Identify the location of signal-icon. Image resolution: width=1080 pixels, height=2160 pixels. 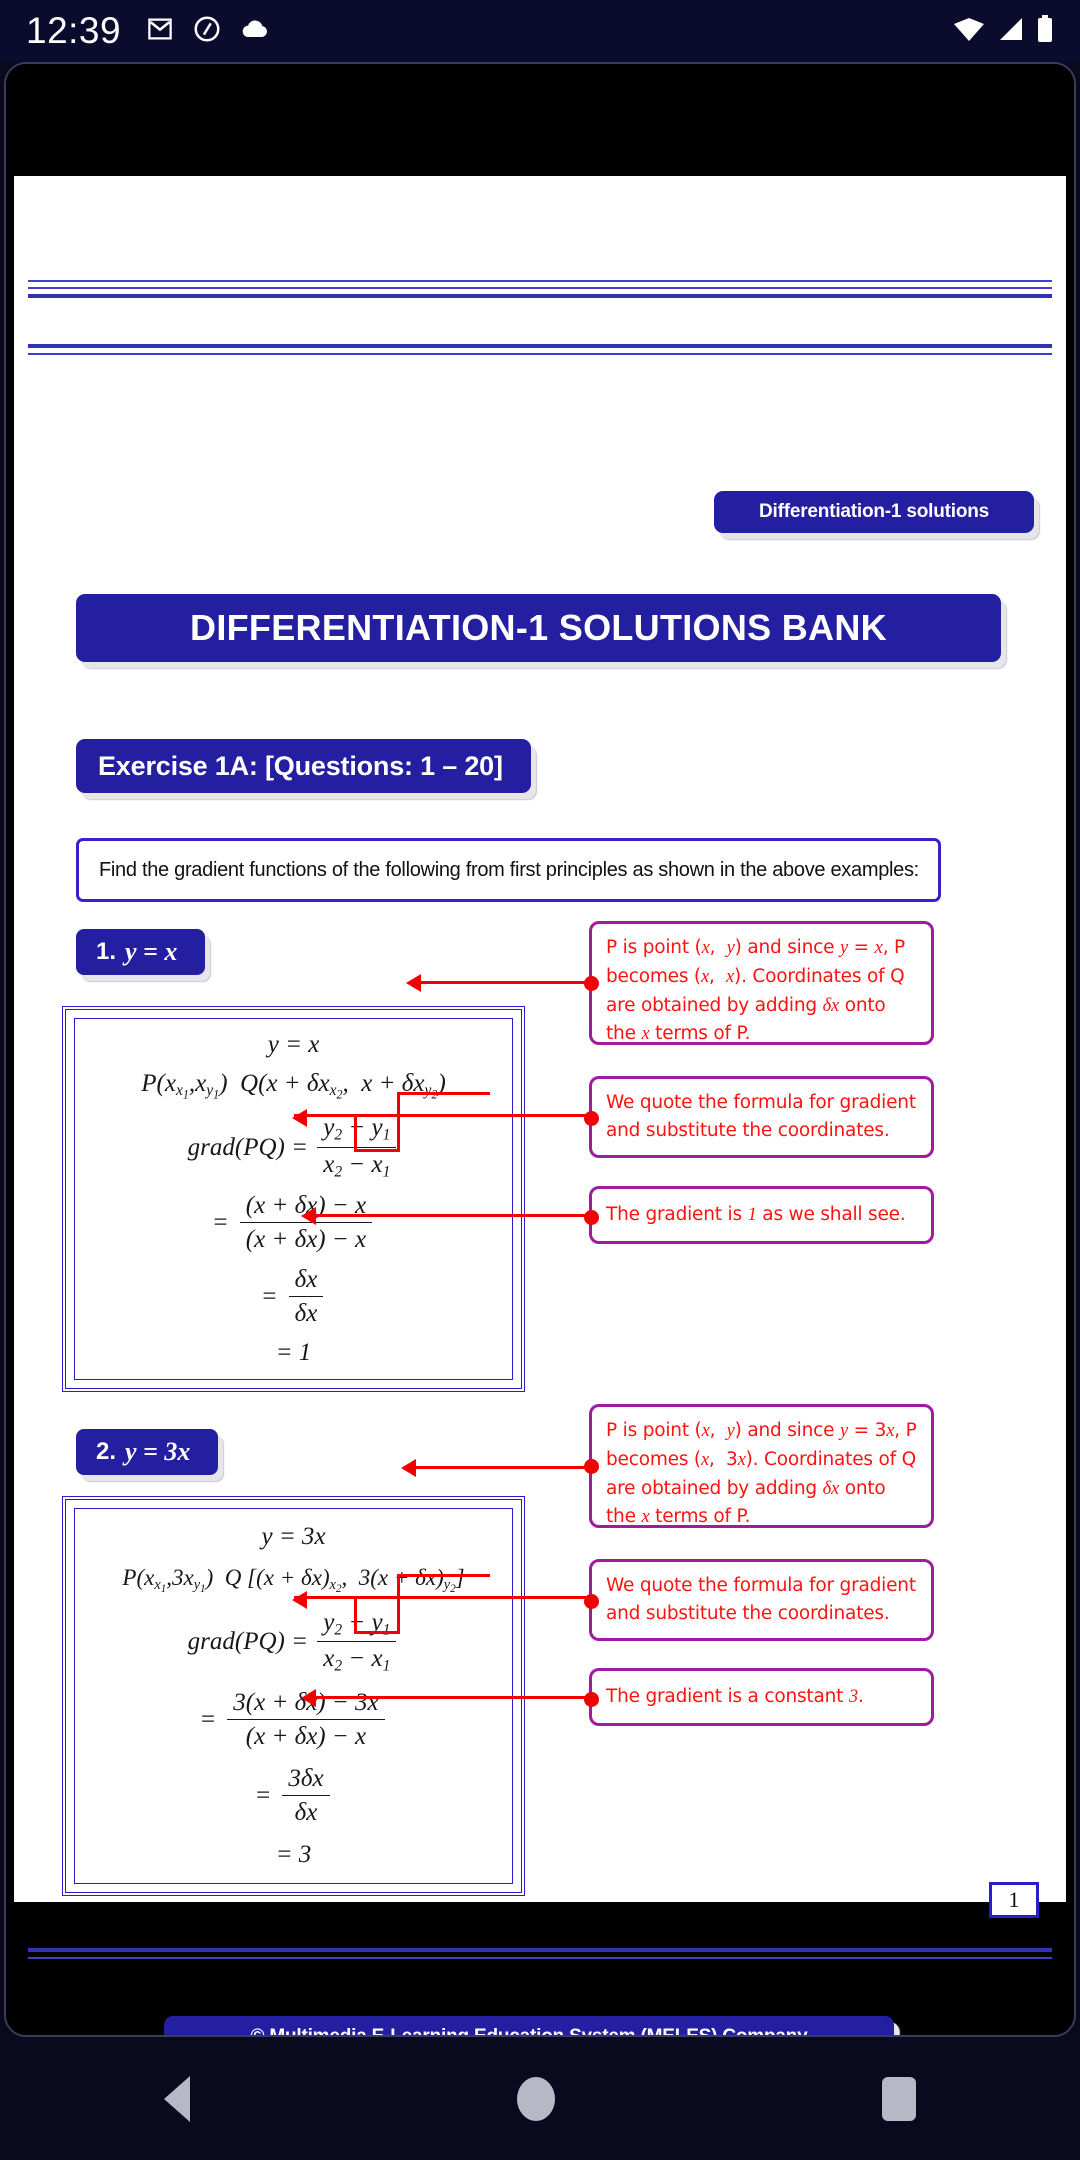
(1011, 31).